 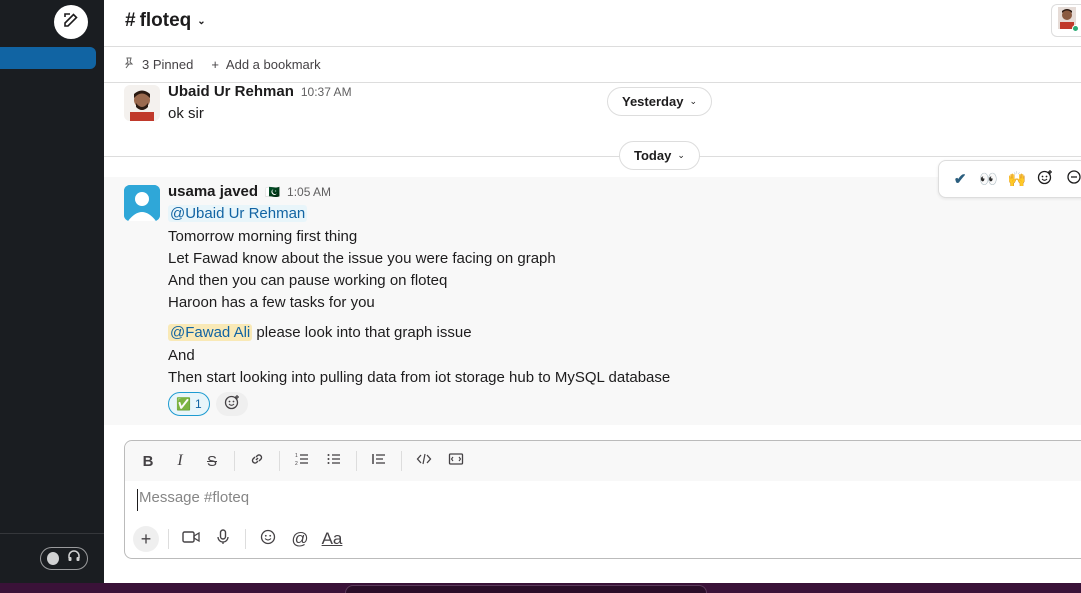 I want to click on mention-followup-text: please look into that graph issue, so click(x=362, y=332).